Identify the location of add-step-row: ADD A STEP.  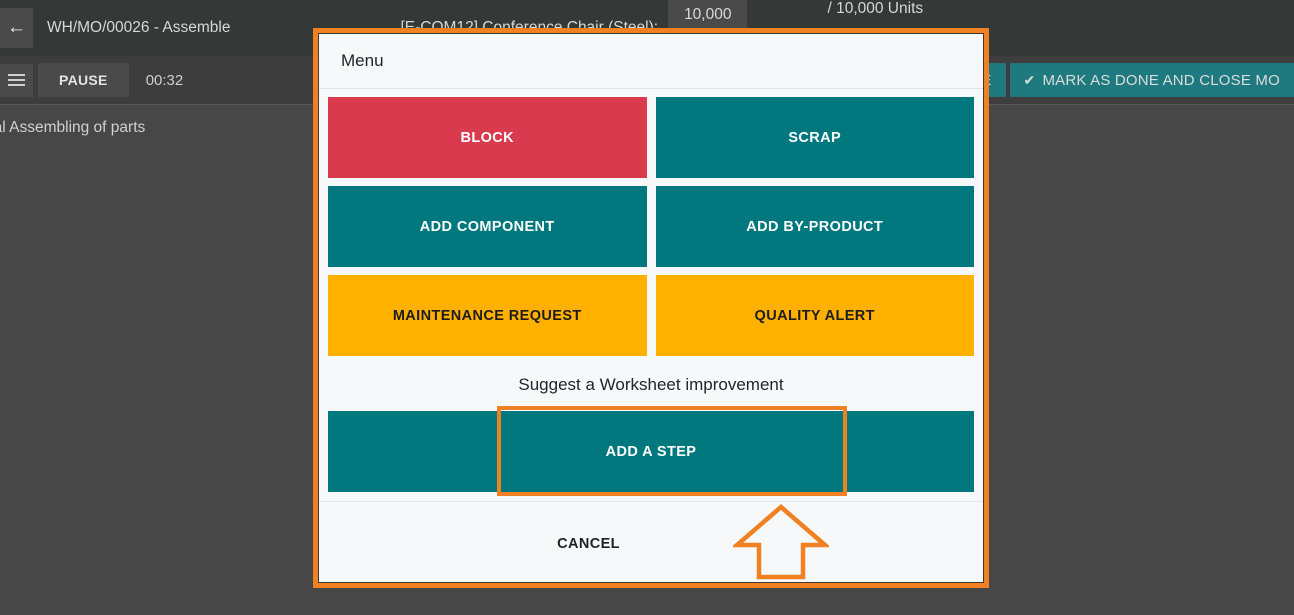
(651, 451).